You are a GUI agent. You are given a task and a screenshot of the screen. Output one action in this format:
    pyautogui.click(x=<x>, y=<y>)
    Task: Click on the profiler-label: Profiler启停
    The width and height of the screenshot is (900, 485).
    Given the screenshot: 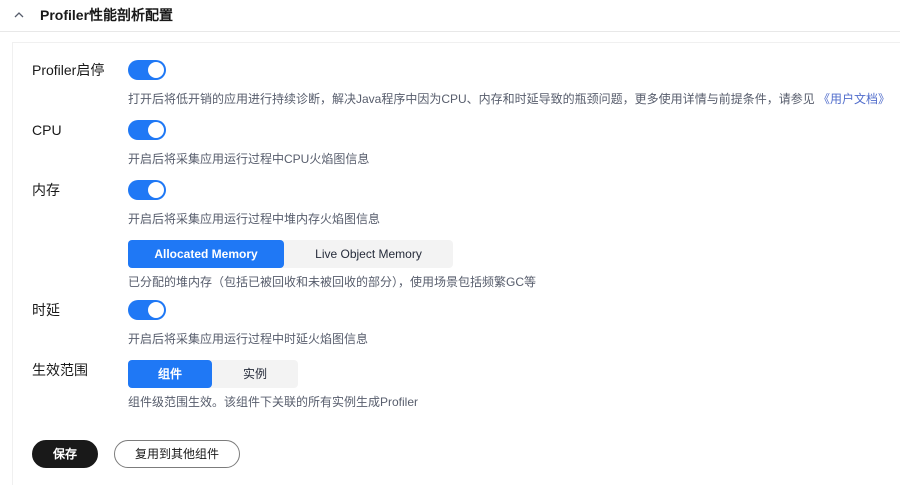 What is the action you would take?
    pyautogui.click(x=68, y=70)
    